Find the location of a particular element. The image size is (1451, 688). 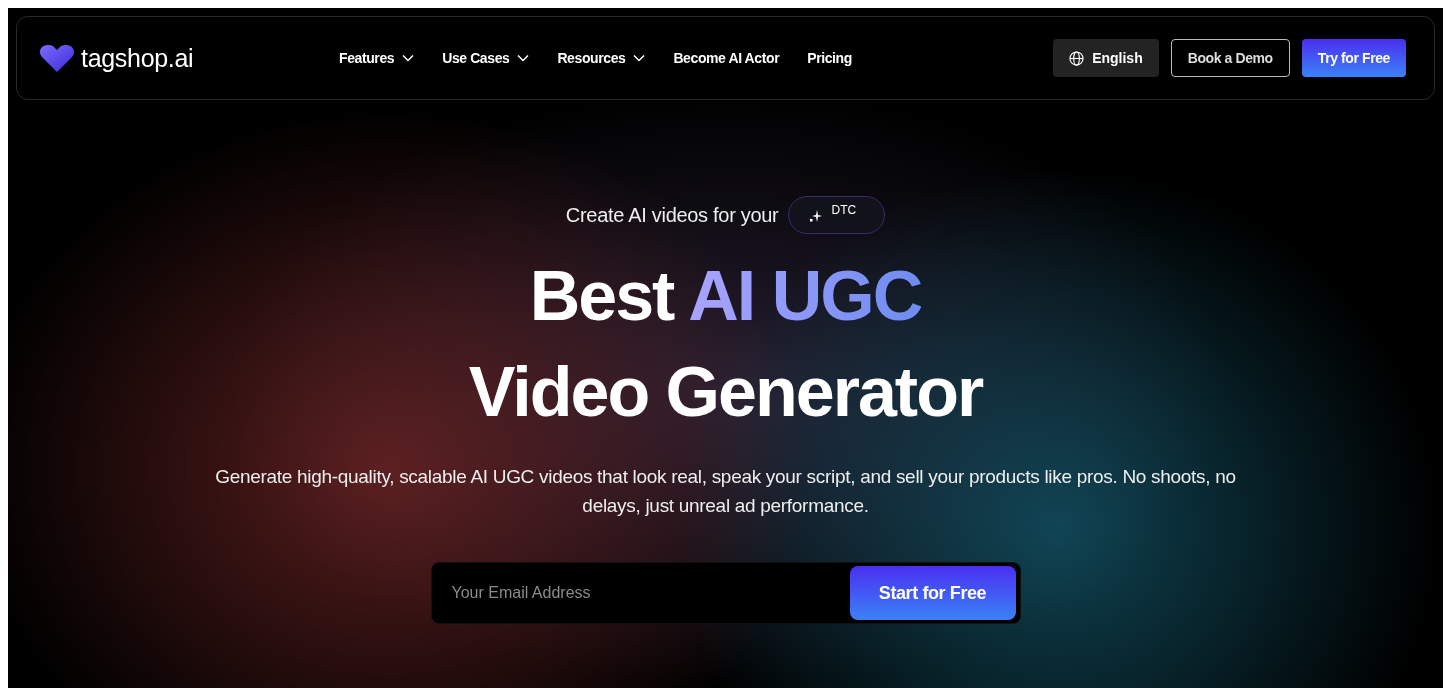

nav-link: Pricing is located at coordinates (829, 58).